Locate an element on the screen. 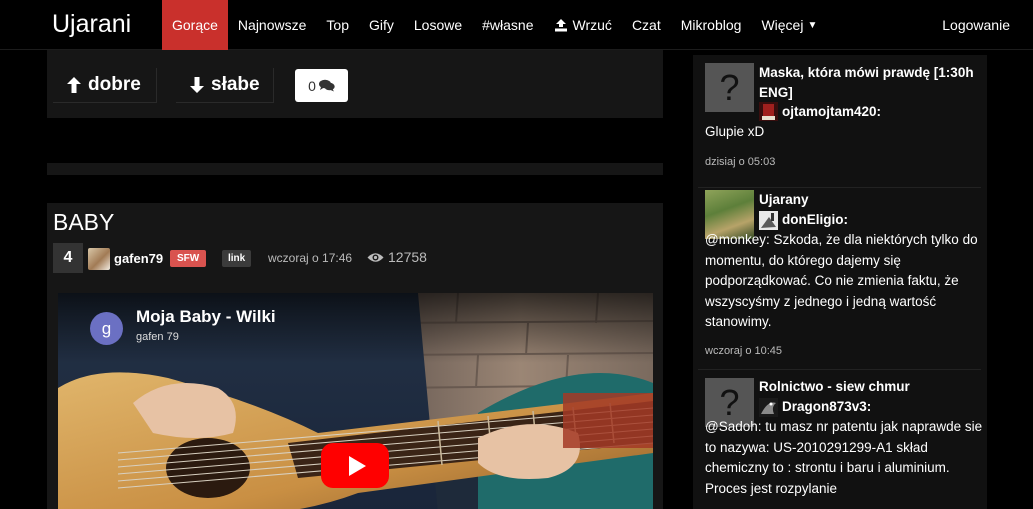 The width and height of the screenshot is (1033, 509). sidebar-item-date: wczoraj o 10:45 is located at coordinates (744, 351).